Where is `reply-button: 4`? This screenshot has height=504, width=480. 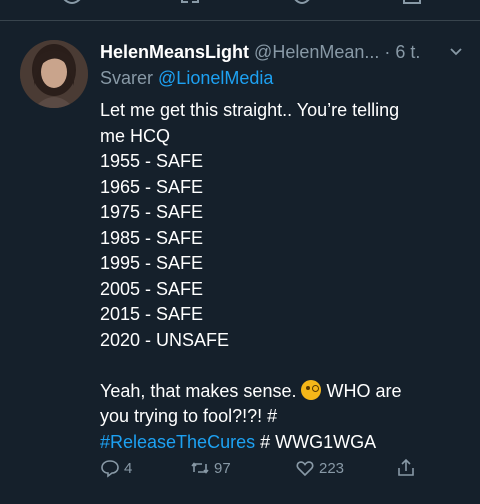 reply-button: 4 is located at coordinates (116, 468).